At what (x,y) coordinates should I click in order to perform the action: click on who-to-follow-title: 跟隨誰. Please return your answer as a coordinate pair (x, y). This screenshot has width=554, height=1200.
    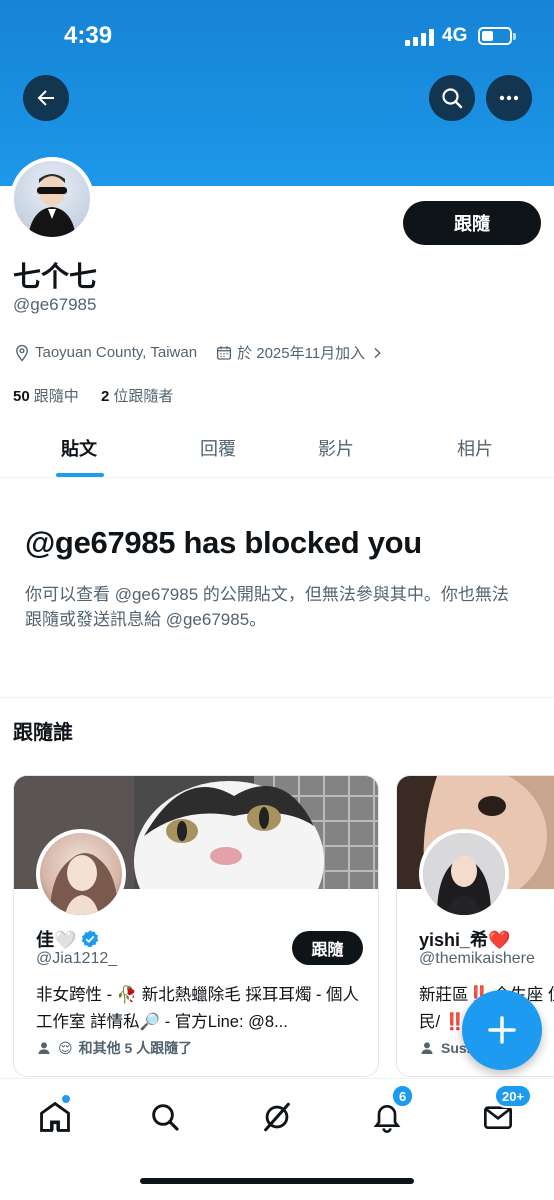
    Looking at the image, I should click on (43, 733).